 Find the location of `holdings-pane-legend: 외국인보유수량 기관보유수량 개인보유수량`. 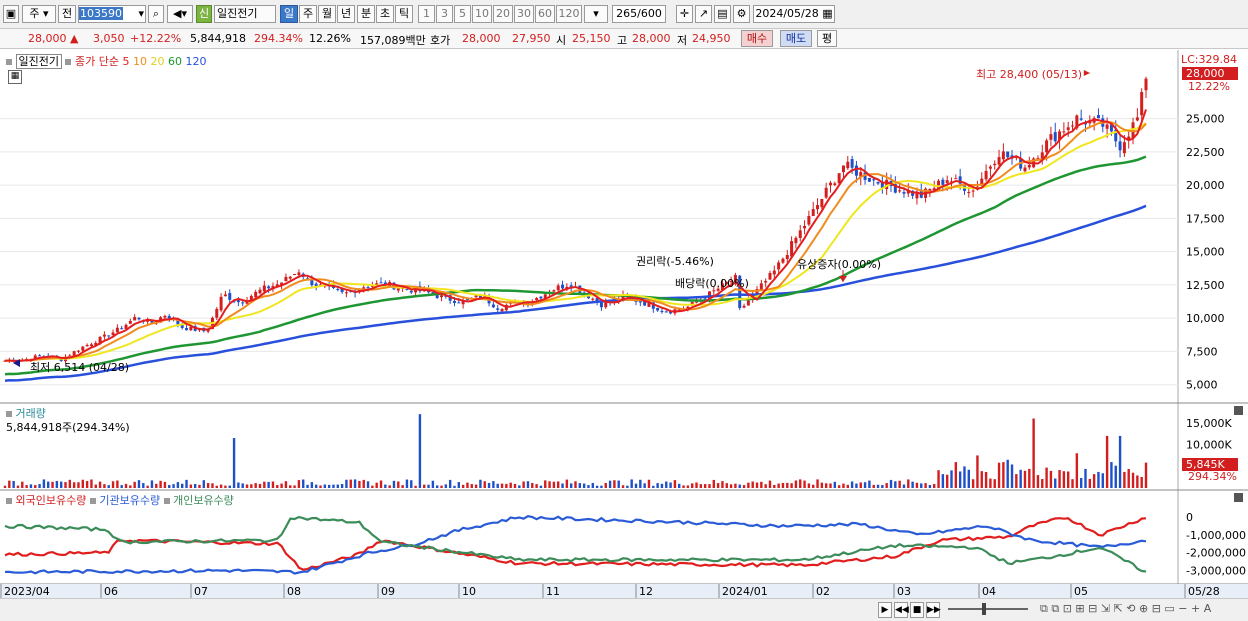

holdings-pane-legend: 외국인보유수량 기관보유수량 개인보유수량 is located at coordinates (120, 500).